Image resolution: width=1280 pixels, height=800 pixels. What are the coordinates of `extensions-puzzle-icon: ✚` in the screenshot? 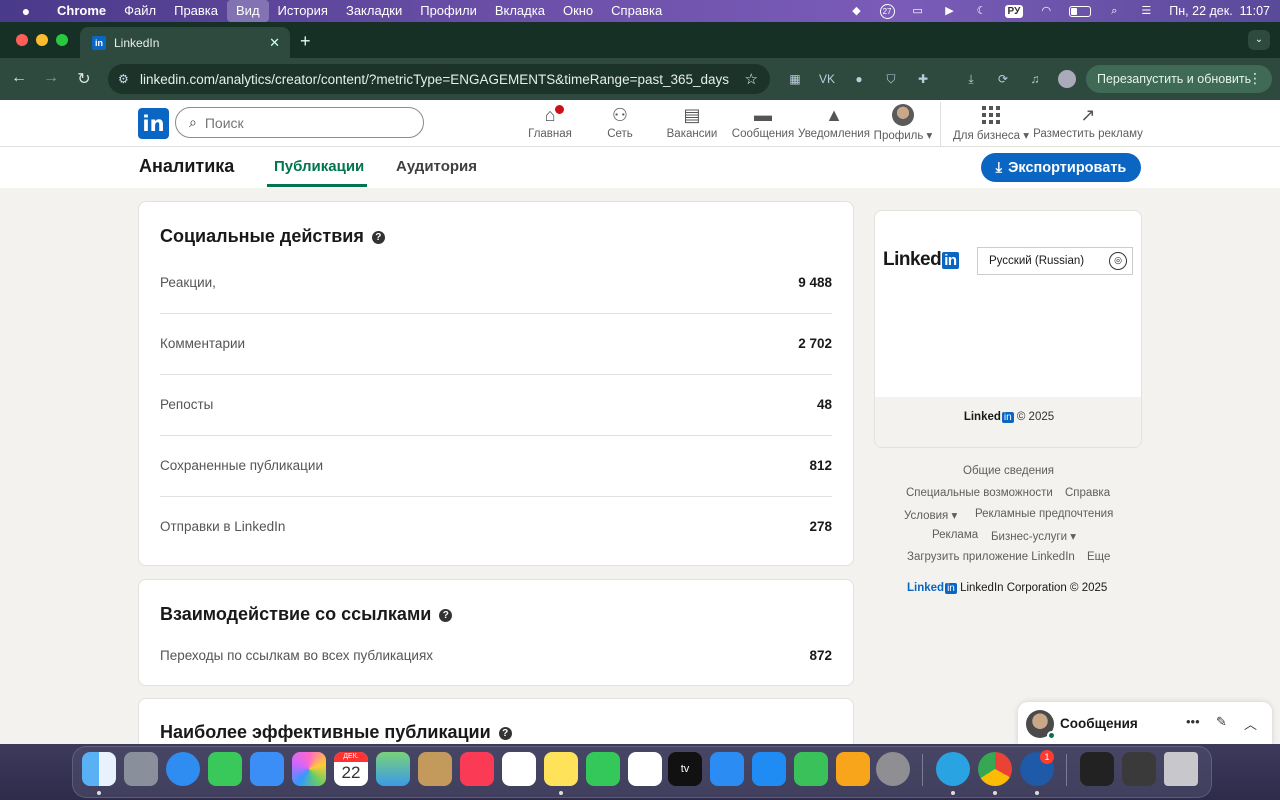 It's located at (923, 79).